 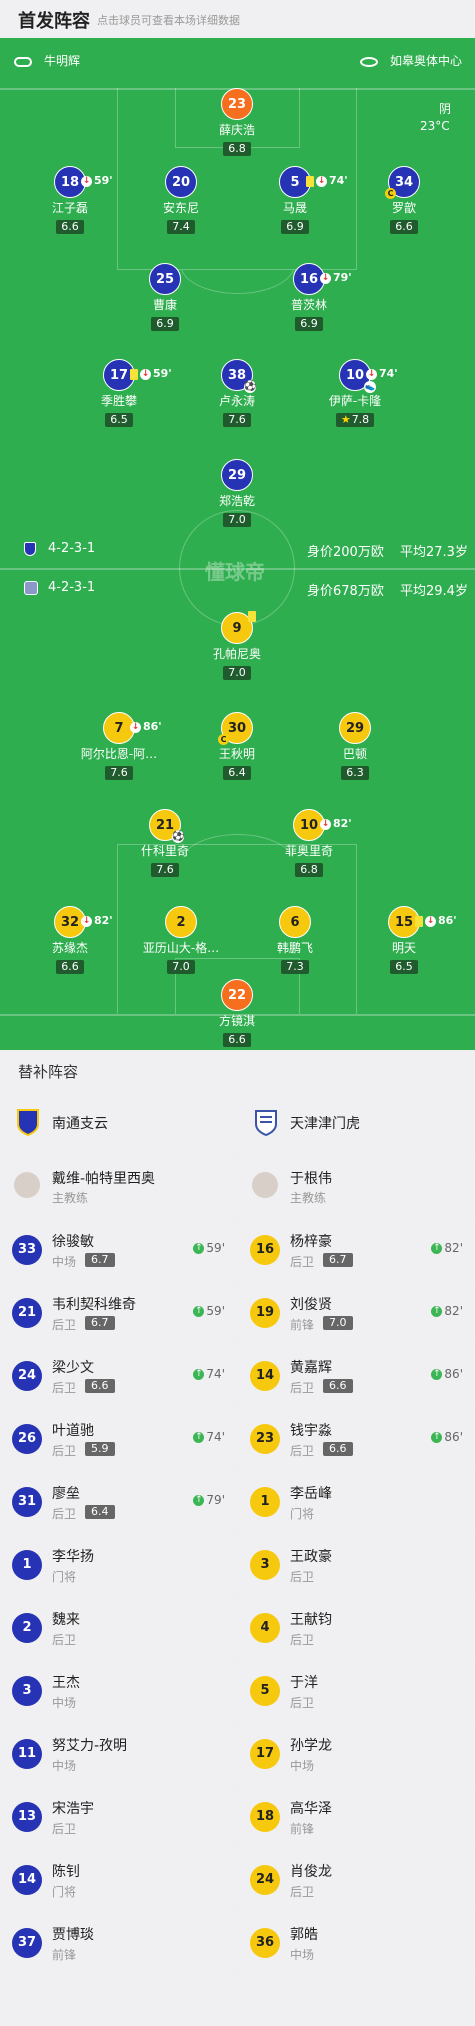 I want to click on sub-row: 37 贾博琰 前锋, so click(x=118, y=1942).